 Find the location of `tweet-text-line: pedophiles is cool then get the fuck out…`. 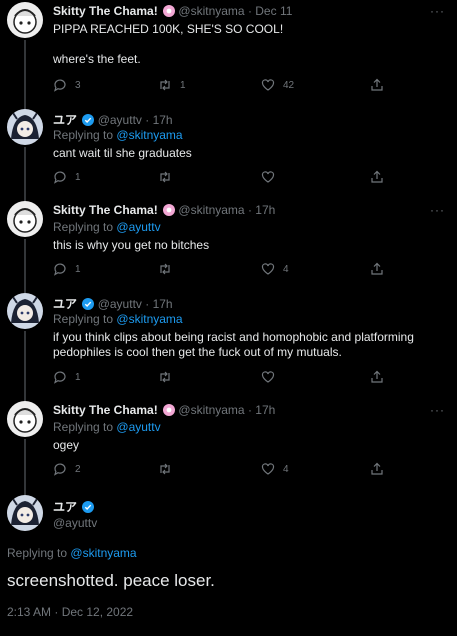

tweet-text-line: pedophiles is cool then get the fuck out… is located at coordinates (197, 352).